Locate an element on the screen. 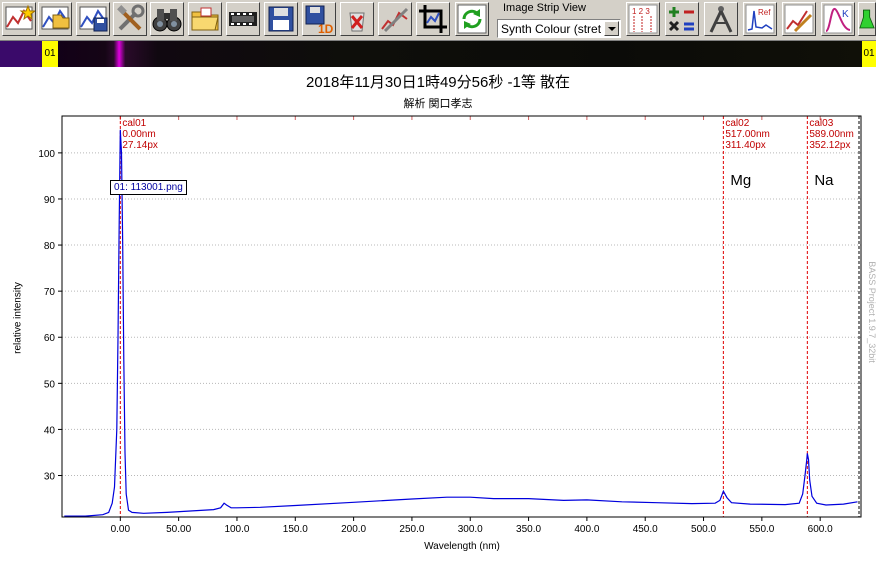  version-watermark: BASS Project 1.9.7_32bit is located at coordinates (871, 312).